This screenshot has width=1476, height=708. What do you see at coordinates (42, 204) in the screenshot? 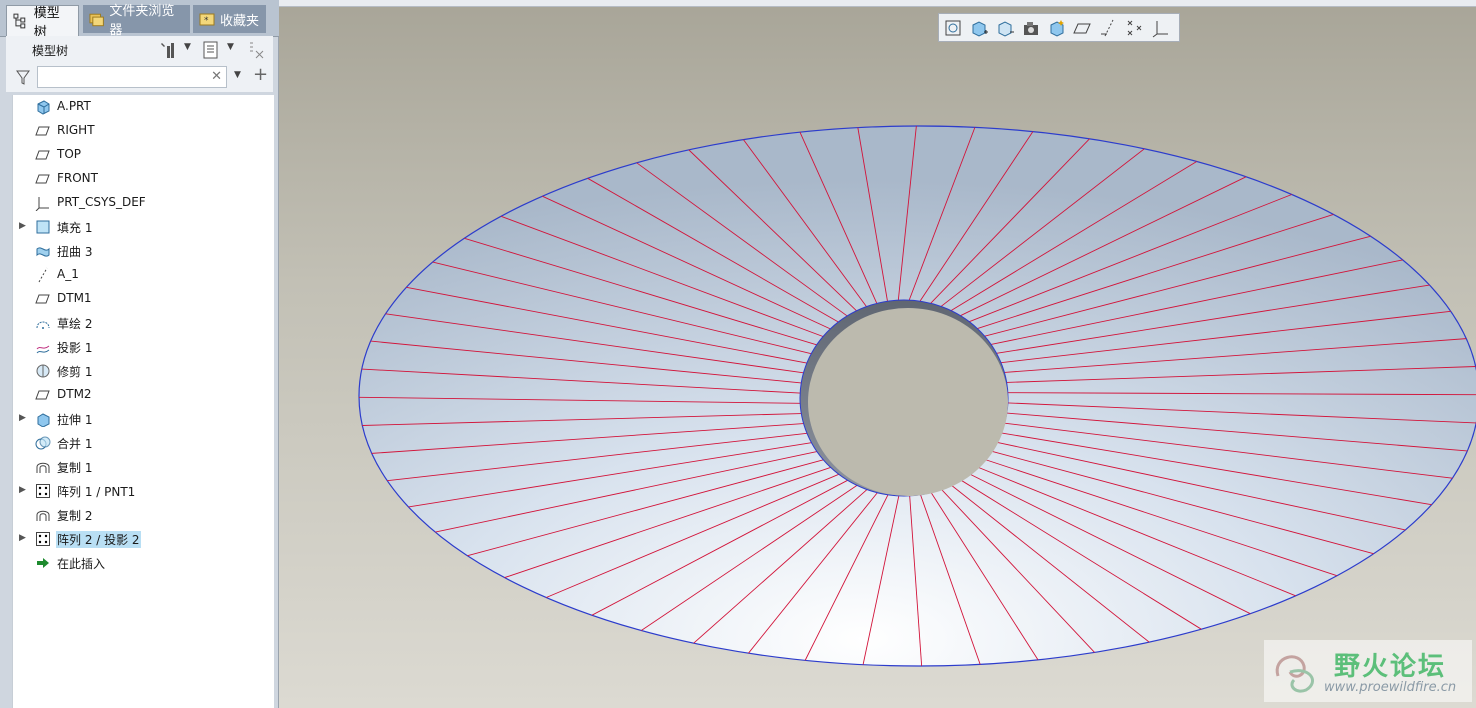
I see `coordinate-system-icon` at bounding box center [42, 204].